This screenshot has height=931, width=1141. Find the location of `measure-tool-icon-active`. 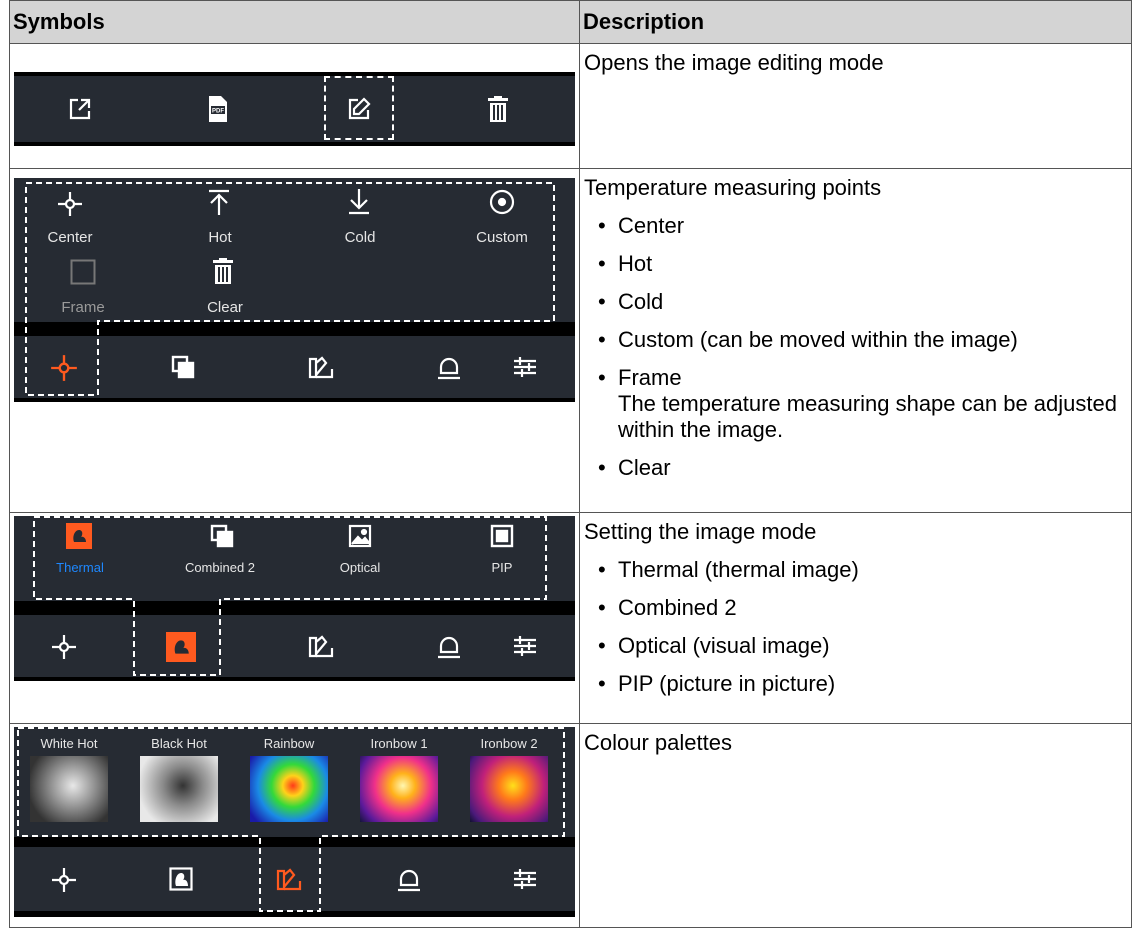

measure-tool-icon-active is located at coordinates (64, 368).